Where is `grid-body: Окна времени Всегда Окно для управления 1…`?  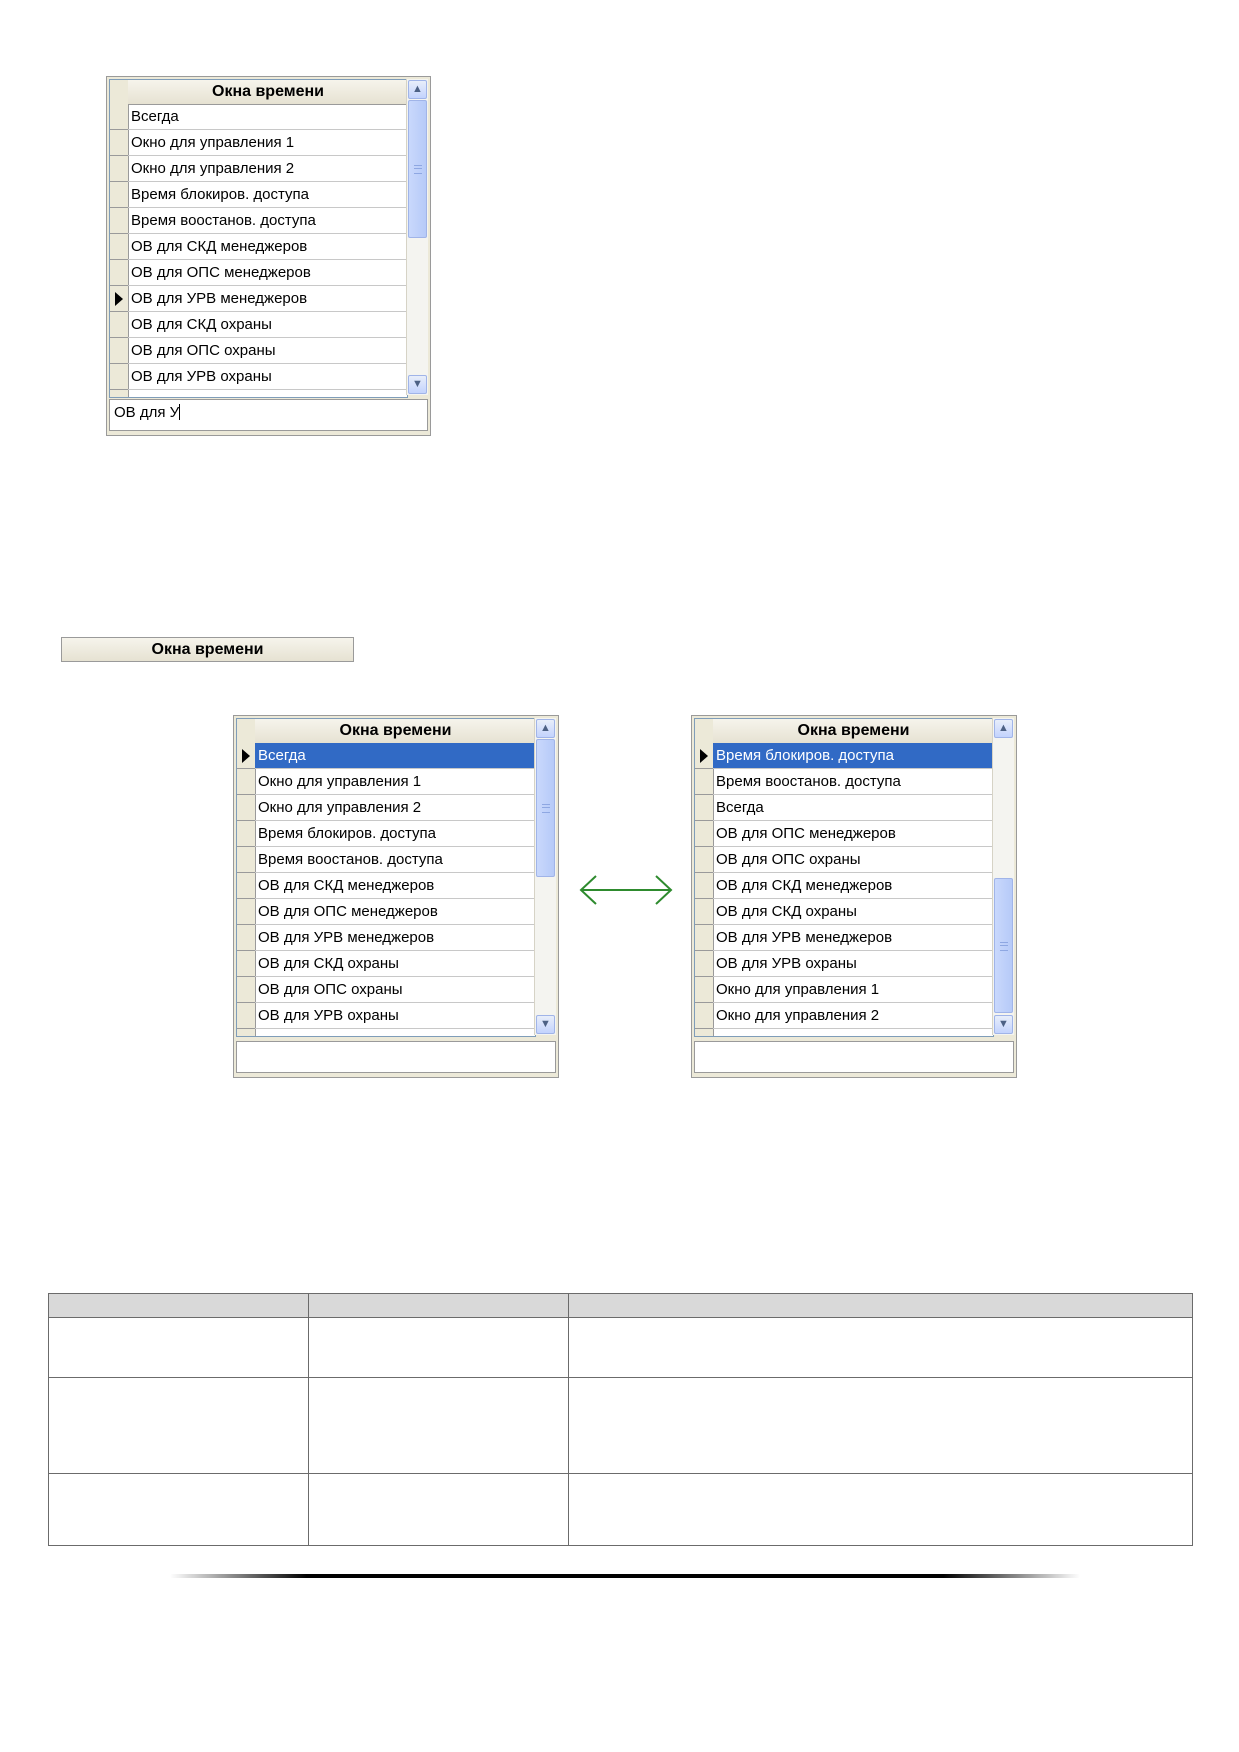
grid-body: Окна времени Всегда Окно для управления 1… is located at coordinates (386, 877).